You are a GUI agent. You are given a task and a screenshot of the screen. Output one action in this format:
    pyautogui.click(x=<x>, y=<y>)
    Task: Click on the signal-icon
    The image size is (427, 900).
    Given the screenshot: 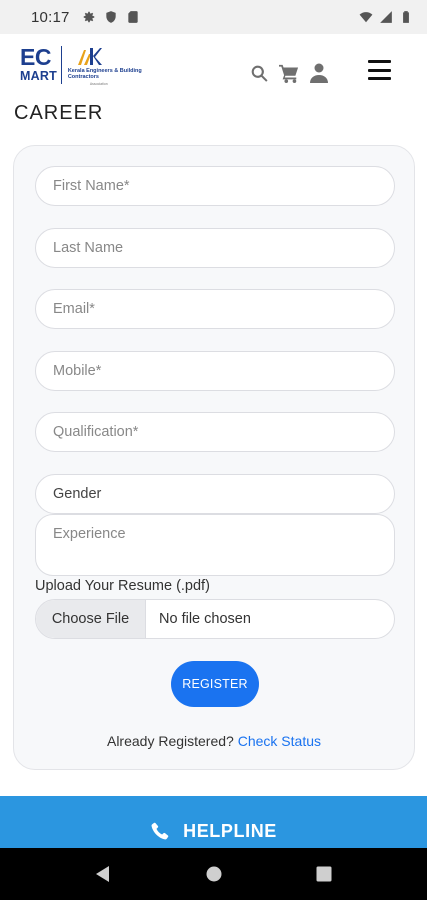 What is the action you would take?
    pyautogui.click(x=386, y=17)
    